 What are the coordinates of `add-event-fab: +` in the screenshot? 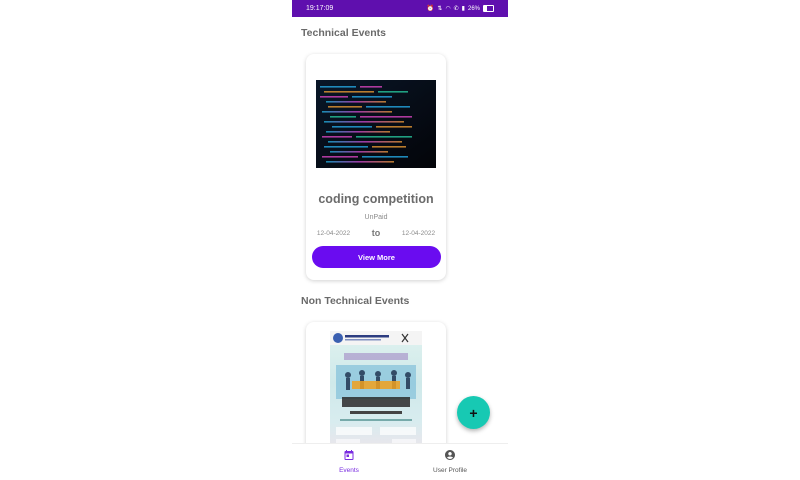 It's located at (473, 412).